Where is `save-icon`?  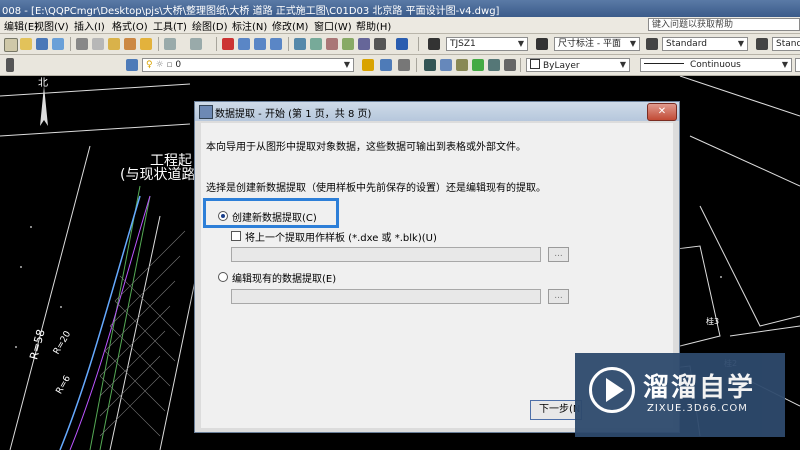 save-icon is located at coordinates (42, 44).